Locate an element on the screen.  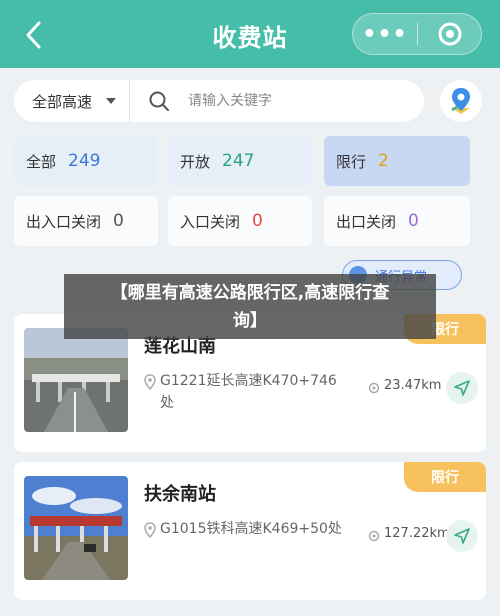
stat-exit-closed: 出口关闭 0 is located at coordinates (397, 221).